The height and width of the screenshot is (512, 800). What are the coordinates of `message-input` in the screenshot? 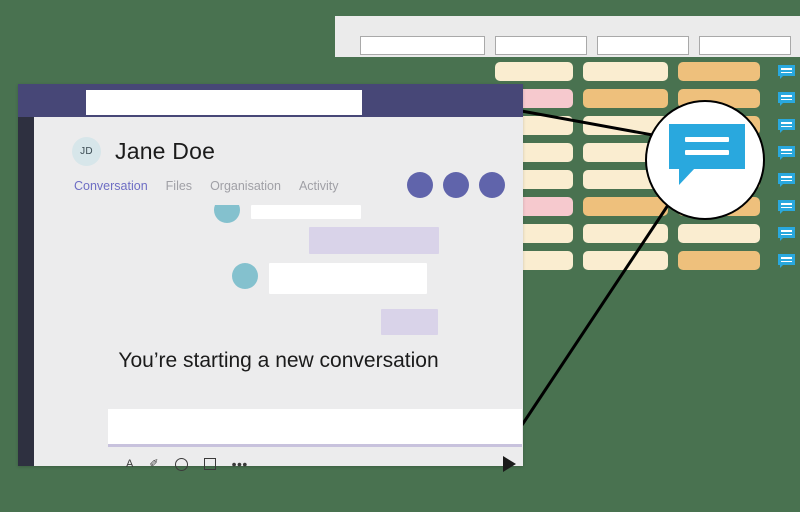 It's located at (315, 428).